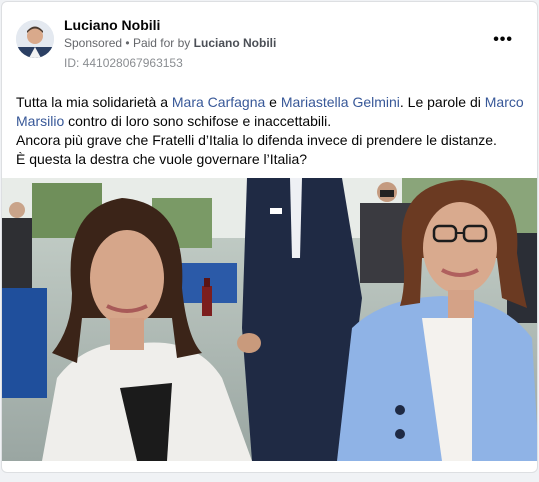 Image resolution: width=539 pixels, height=482 pixels. I want to click on text-segment: . Le parole di, so click(442, 102).